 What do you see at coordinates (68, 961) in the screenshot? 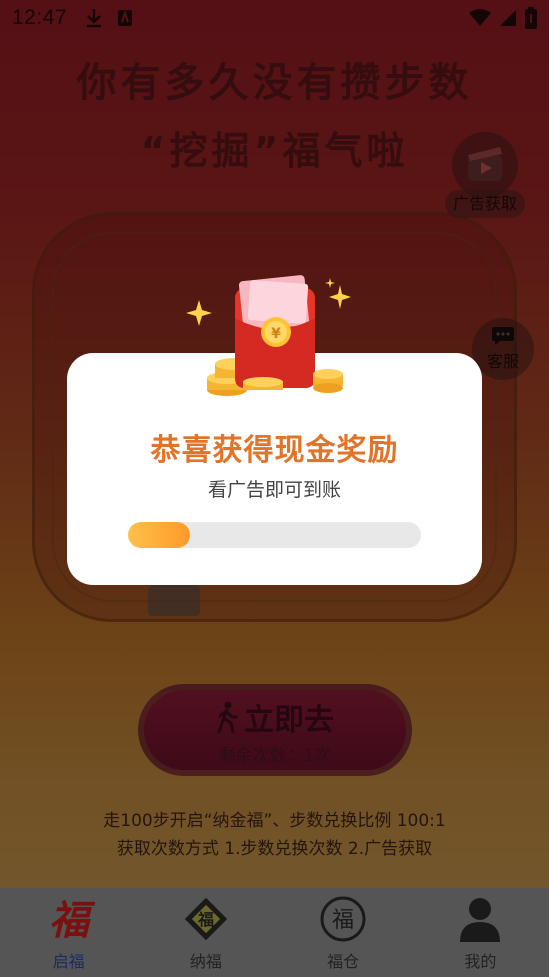
I see `tab-label: 启福` at bounding box center [68, 961].